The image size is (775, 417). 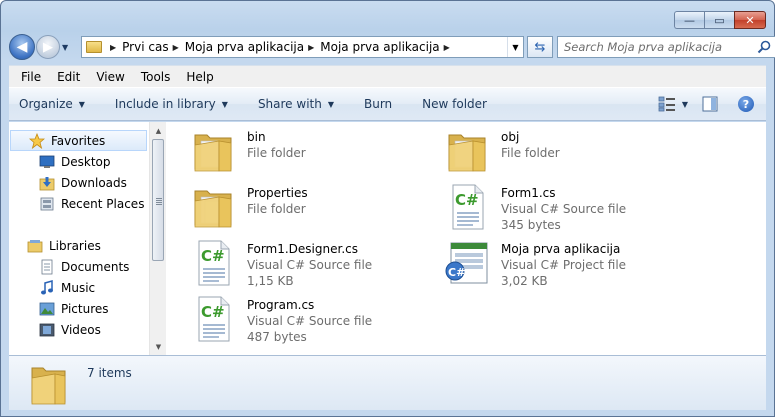 I want to click on sidebar-item-label: Libraries, so click(x=75, y=245).